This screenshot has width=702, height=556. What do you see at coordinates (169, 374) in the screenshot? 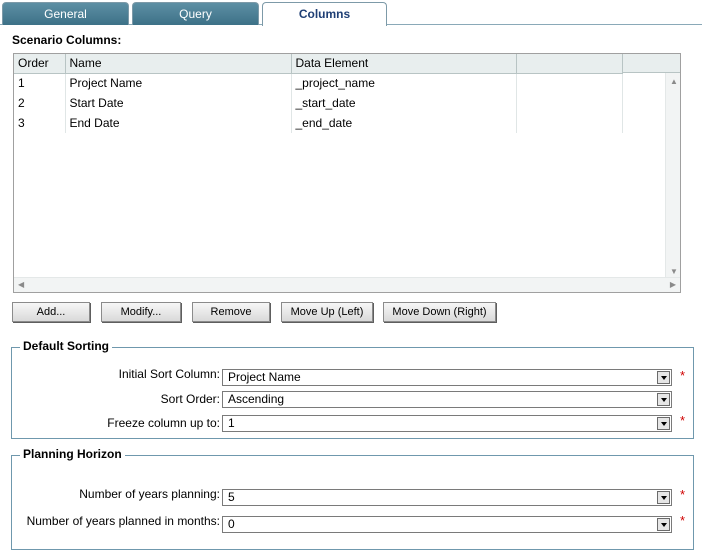
I see `initial-sort-label: Initial Sort Column:` at bounding box center [169, 374].